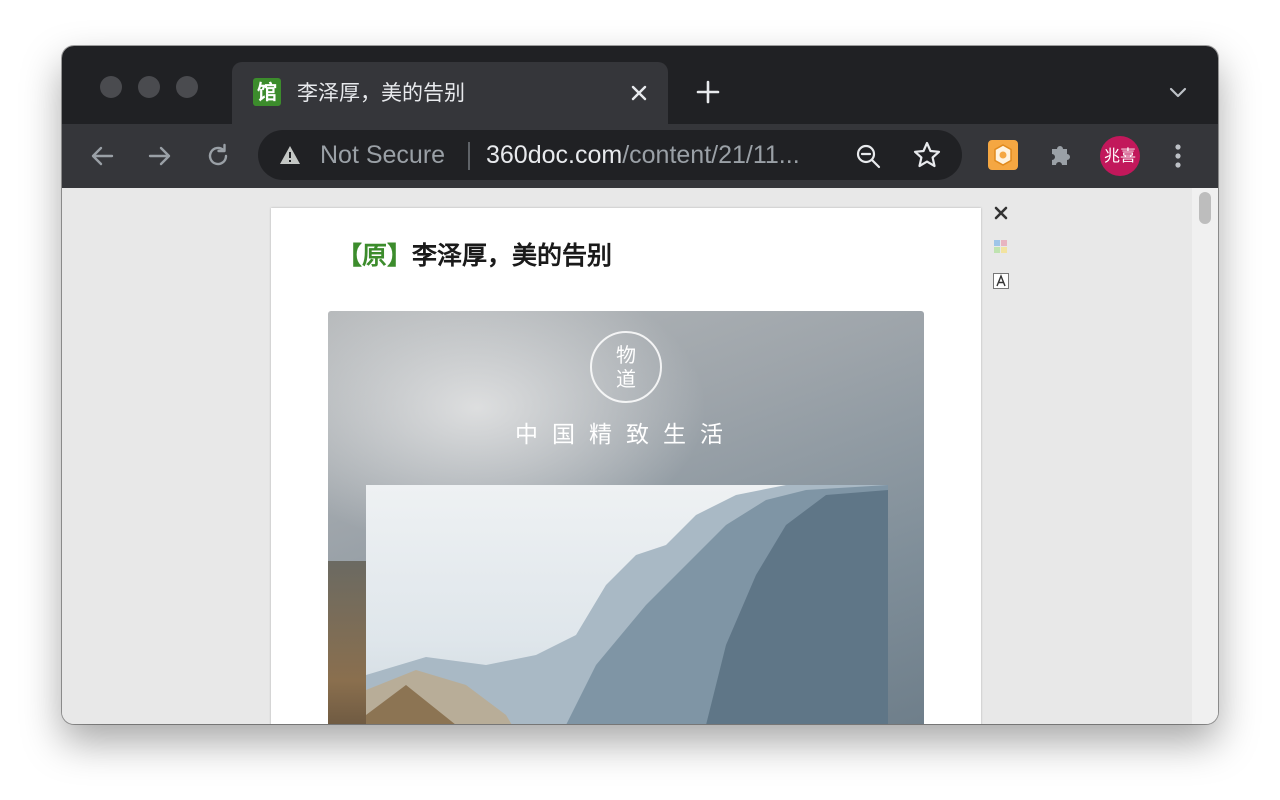  What do you see at coordinates (218, 156) in the screenshot?
I see `reload-icon` at bounding box center [218, 156].